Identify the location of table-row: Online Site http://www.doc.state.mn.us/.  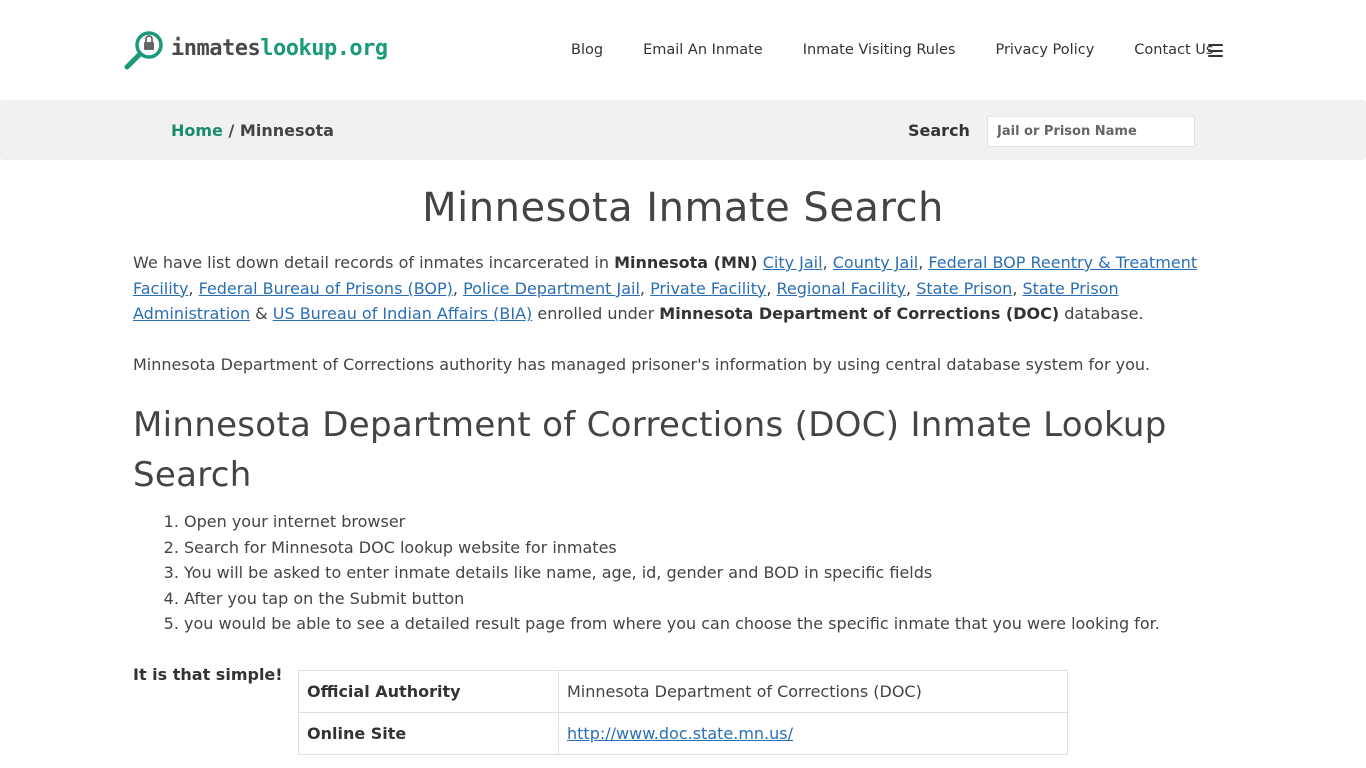
(683, 733).